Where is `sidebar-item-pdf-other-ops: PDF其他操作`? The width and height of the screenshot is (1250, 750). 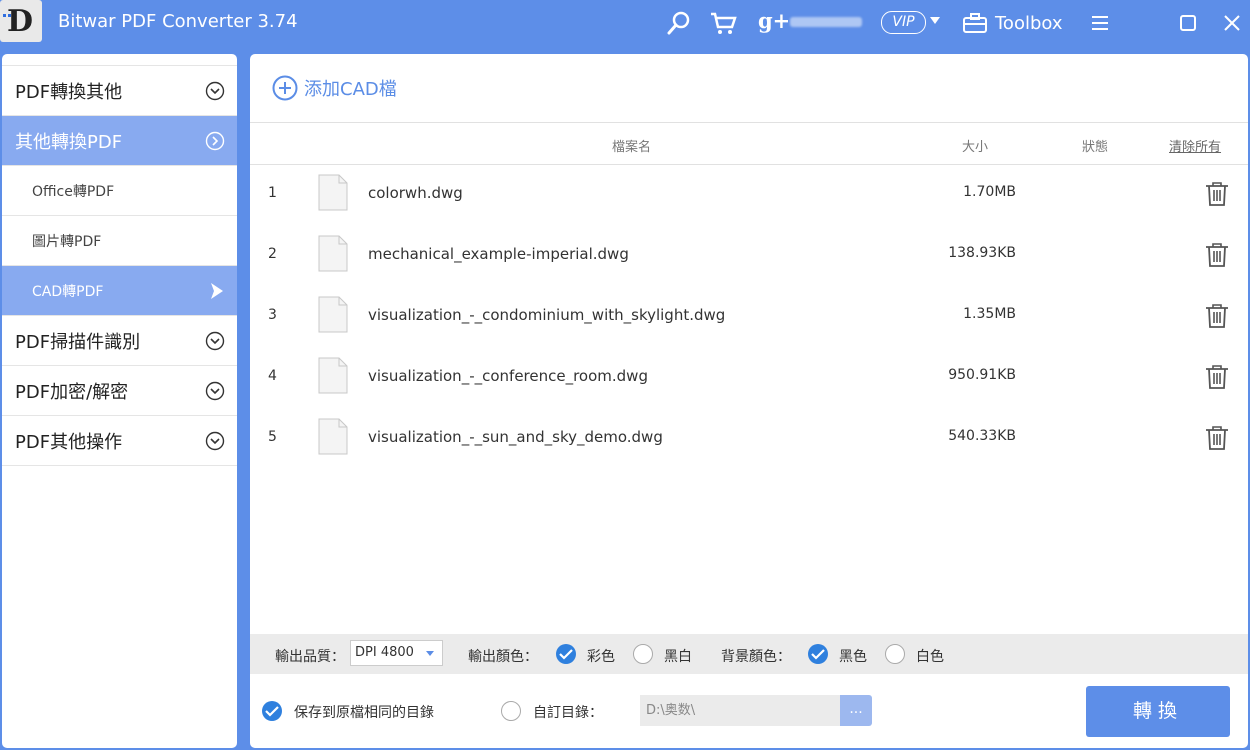
sidebar-item-pdf-other-ops: PDF其他操作 is located at coordinates (119, 441).